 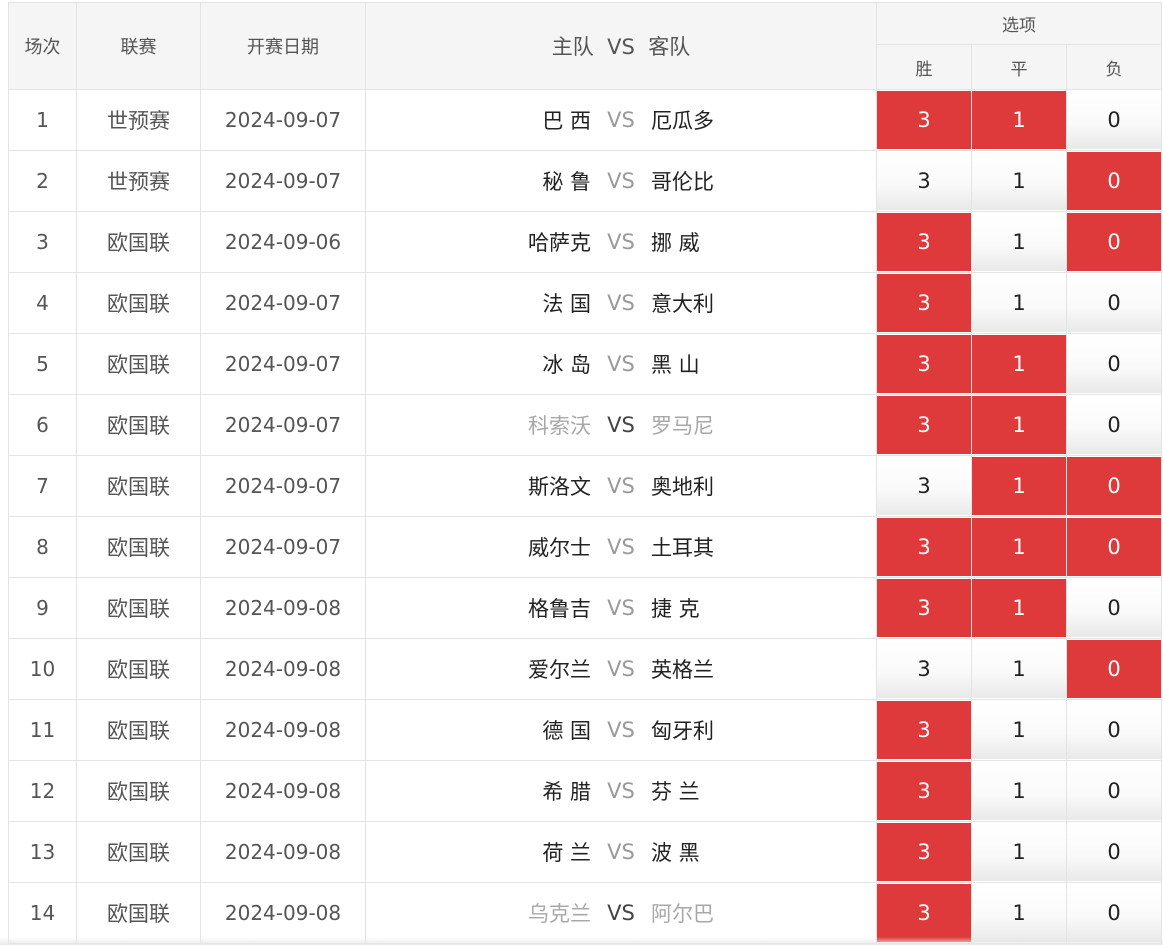 What do you see at coordinates (621, 242) in the screenshot?
I see `row-match: 哈萨克 VS 挪 威` at bounding box center [621, 242].